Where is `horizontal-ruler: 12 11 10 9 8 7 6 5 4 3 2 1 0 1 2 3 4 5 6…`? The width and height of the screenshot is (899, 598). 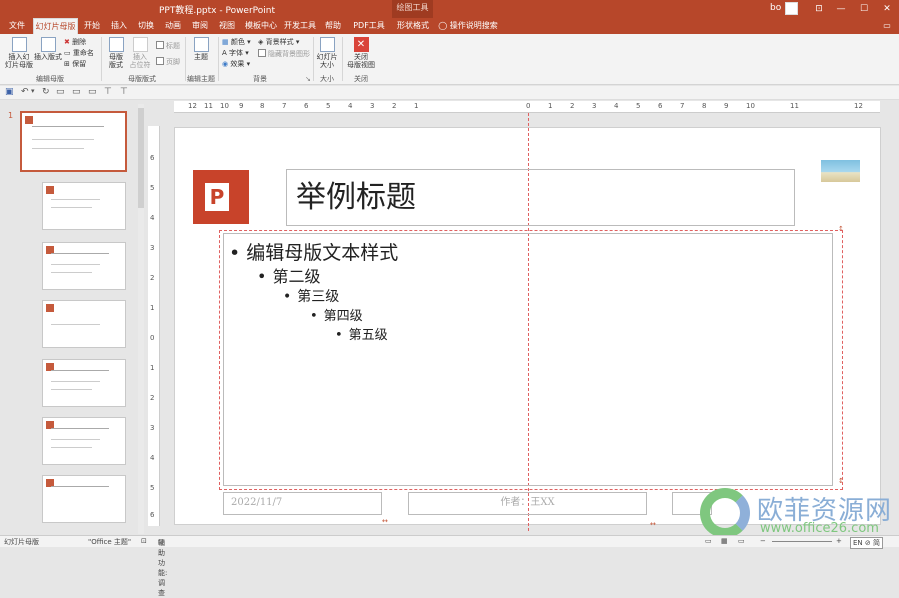
horizontal-ruler: 12 11 10 9 8 7 6 5 4 3 2 1 0 1 2 3 4 5 6… is located at coordinates (527, 107).